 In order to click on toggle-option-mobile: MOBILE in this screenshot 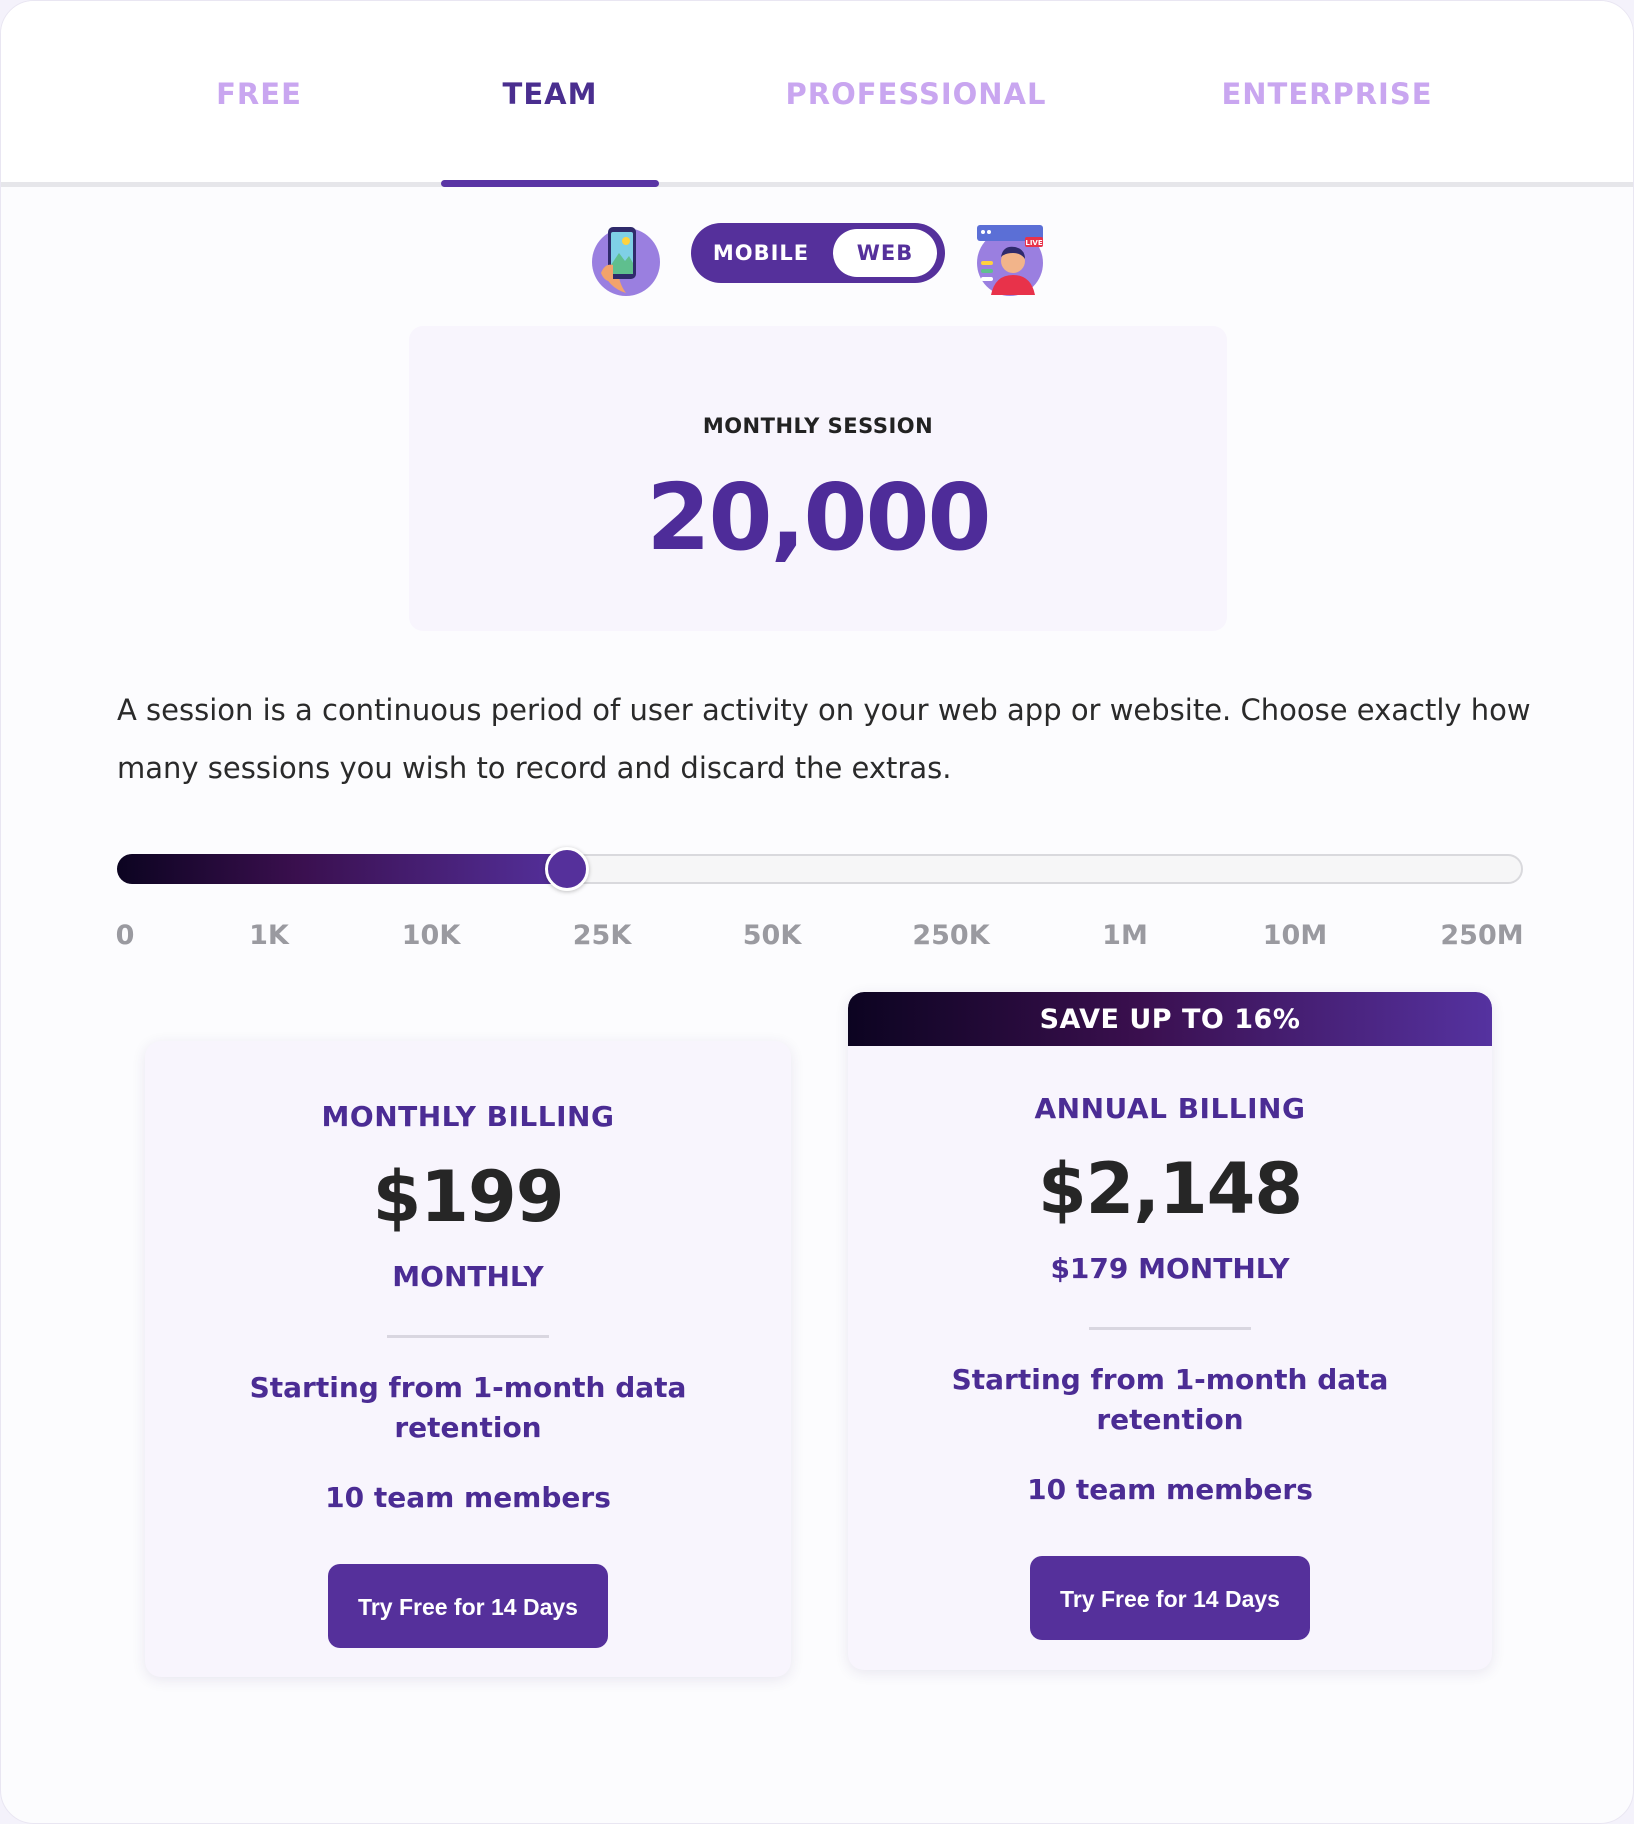, I will do `click(761, 253)`.